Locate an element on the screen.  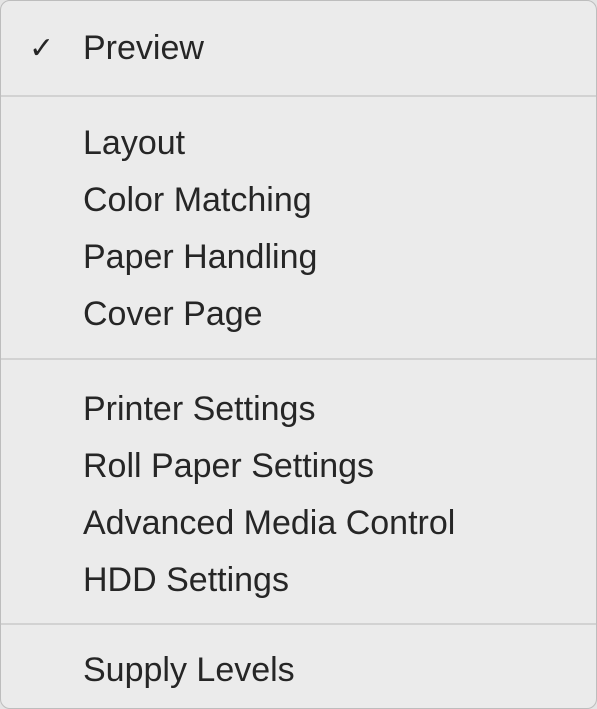
menu-item-label: Paper Handling is located at coordinates (200, 257).